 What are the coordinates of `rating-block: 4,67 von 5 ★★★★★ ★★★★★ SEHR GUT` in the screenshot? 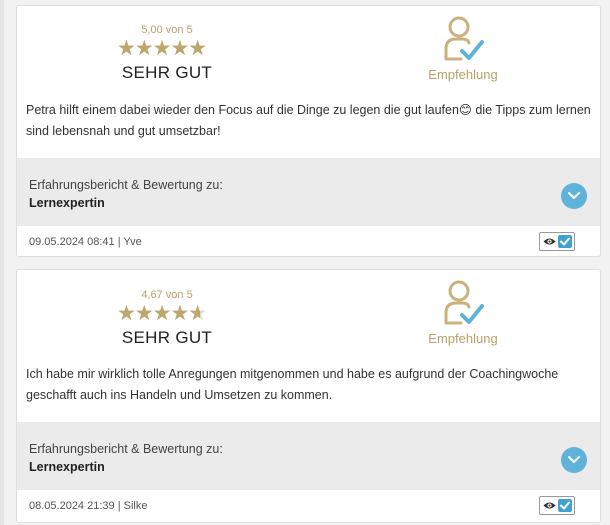 It's located at (167, 318).